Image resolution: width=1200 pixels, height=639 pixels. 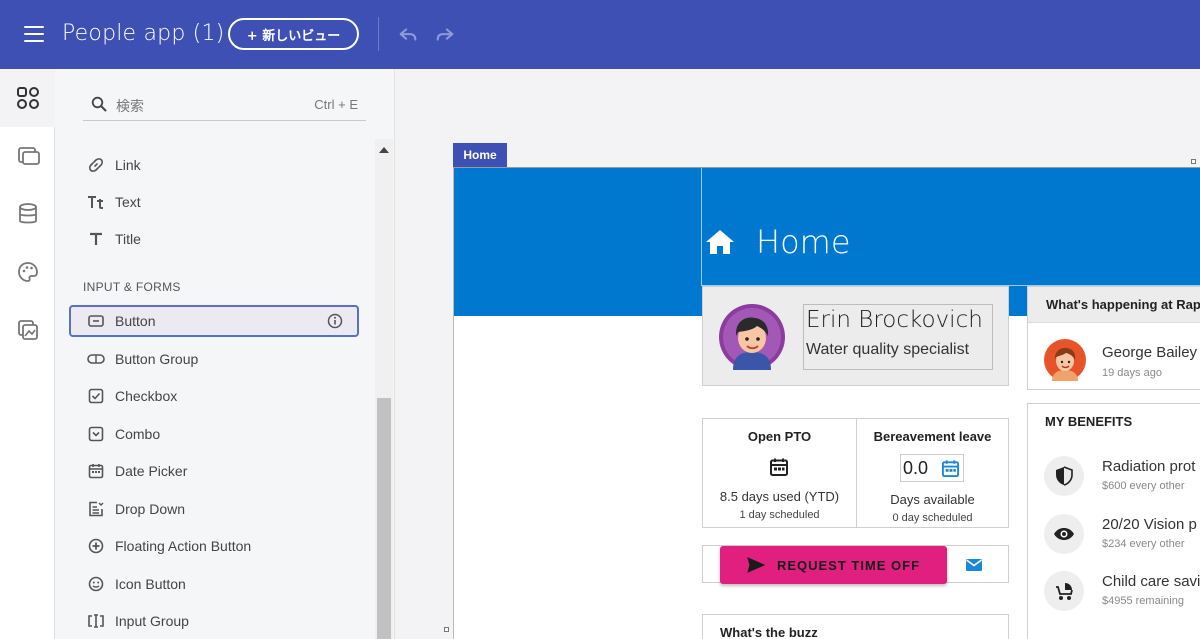 I want to click on pto-used: 8.5 days used (YTD), so click(x=779, y=496).